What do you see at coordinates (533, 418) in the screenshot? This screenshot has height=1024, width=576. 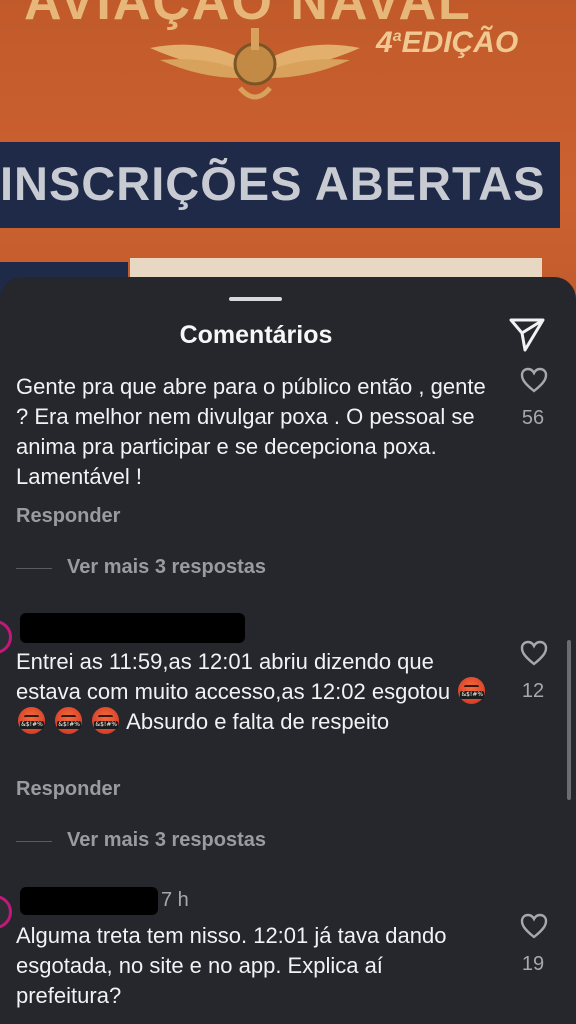 I see `like-count: 56` at bounding box center [533, 418].